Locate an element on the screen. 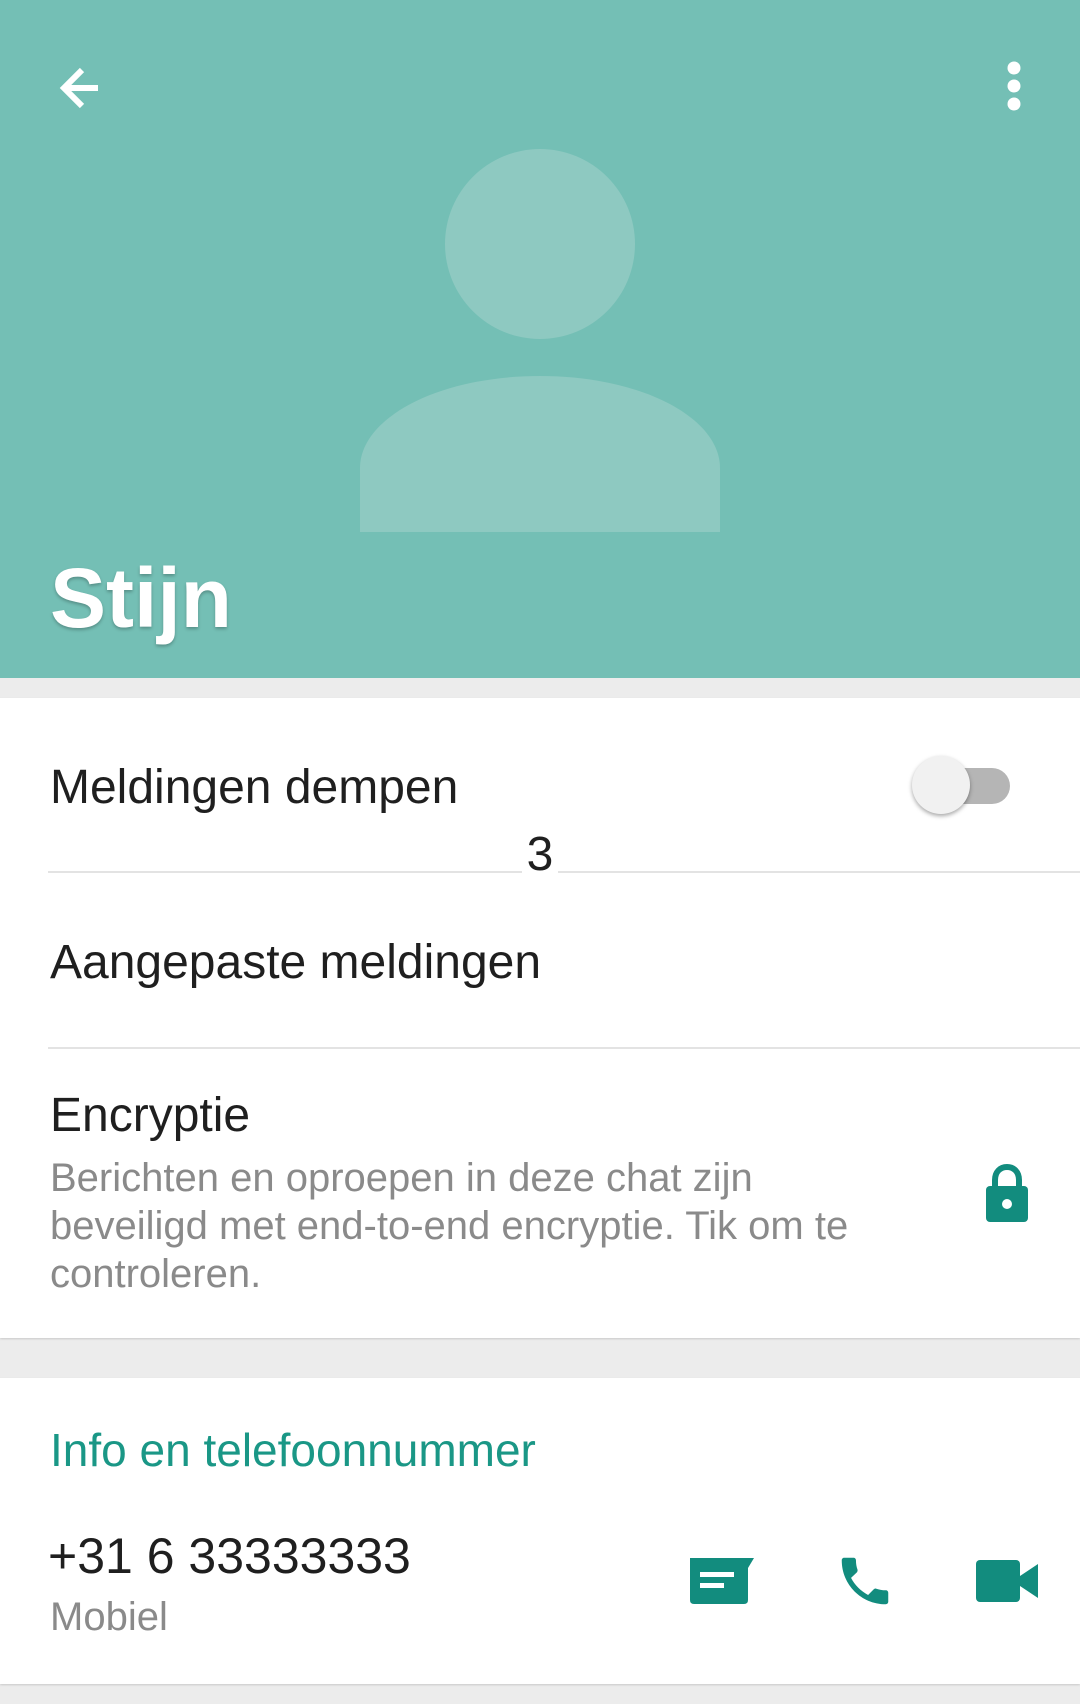 The image size is (1080, 1704). video-call-icon is located at coordinates (1007, 1581).